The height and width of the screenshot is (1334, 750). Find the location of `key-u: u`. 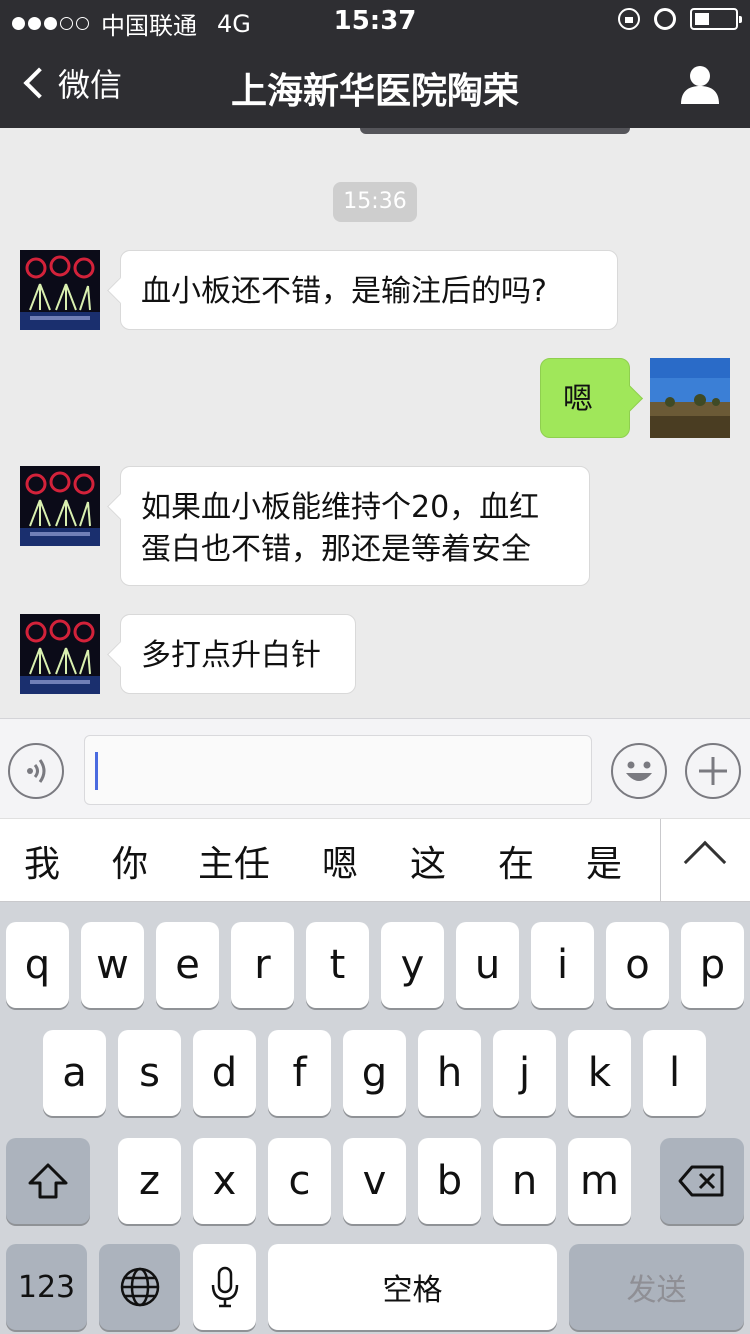

key-u: u is located at coordinates (487, 965).